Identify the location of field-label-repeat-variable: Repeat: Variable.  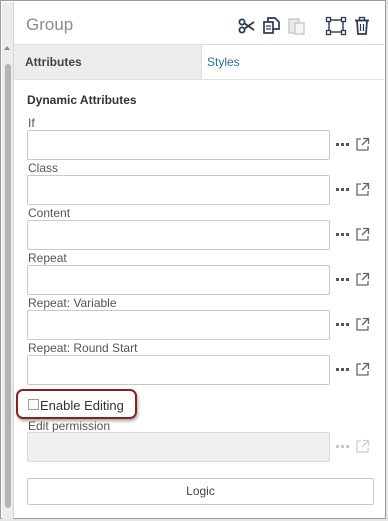
(72, 303).